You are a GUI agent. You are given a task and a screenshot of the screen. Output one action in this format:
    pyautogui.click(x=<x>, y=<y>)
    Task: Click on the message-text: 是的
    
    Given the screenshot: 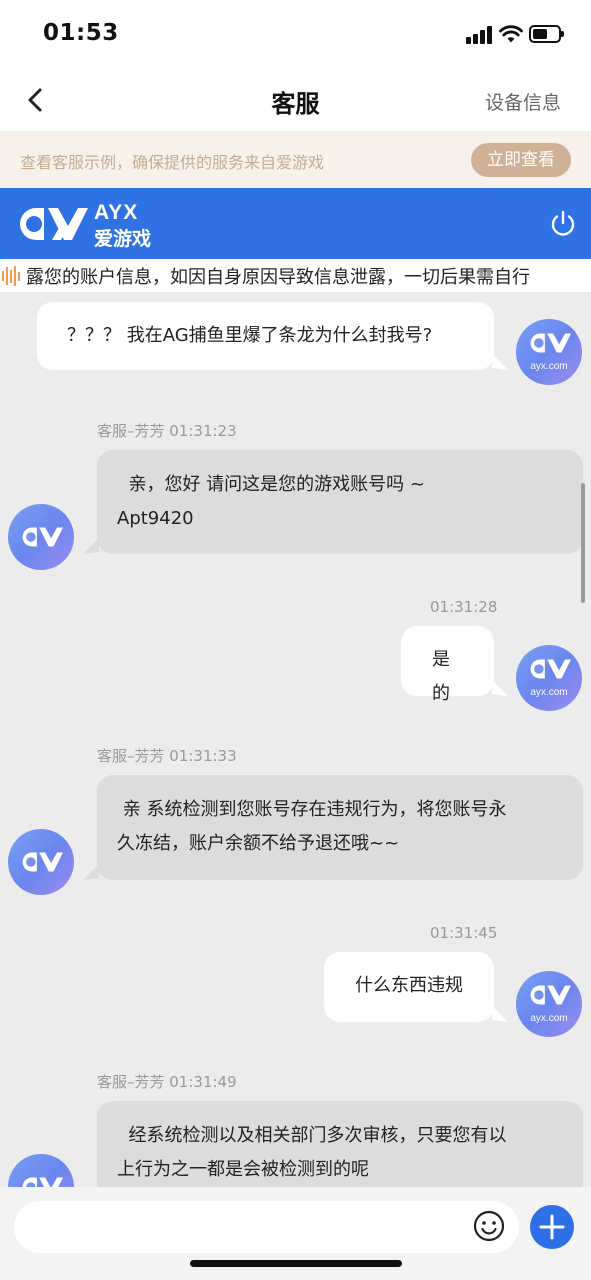 What is the action you would take?
    pyautogui.click(x=441, y=676)
    